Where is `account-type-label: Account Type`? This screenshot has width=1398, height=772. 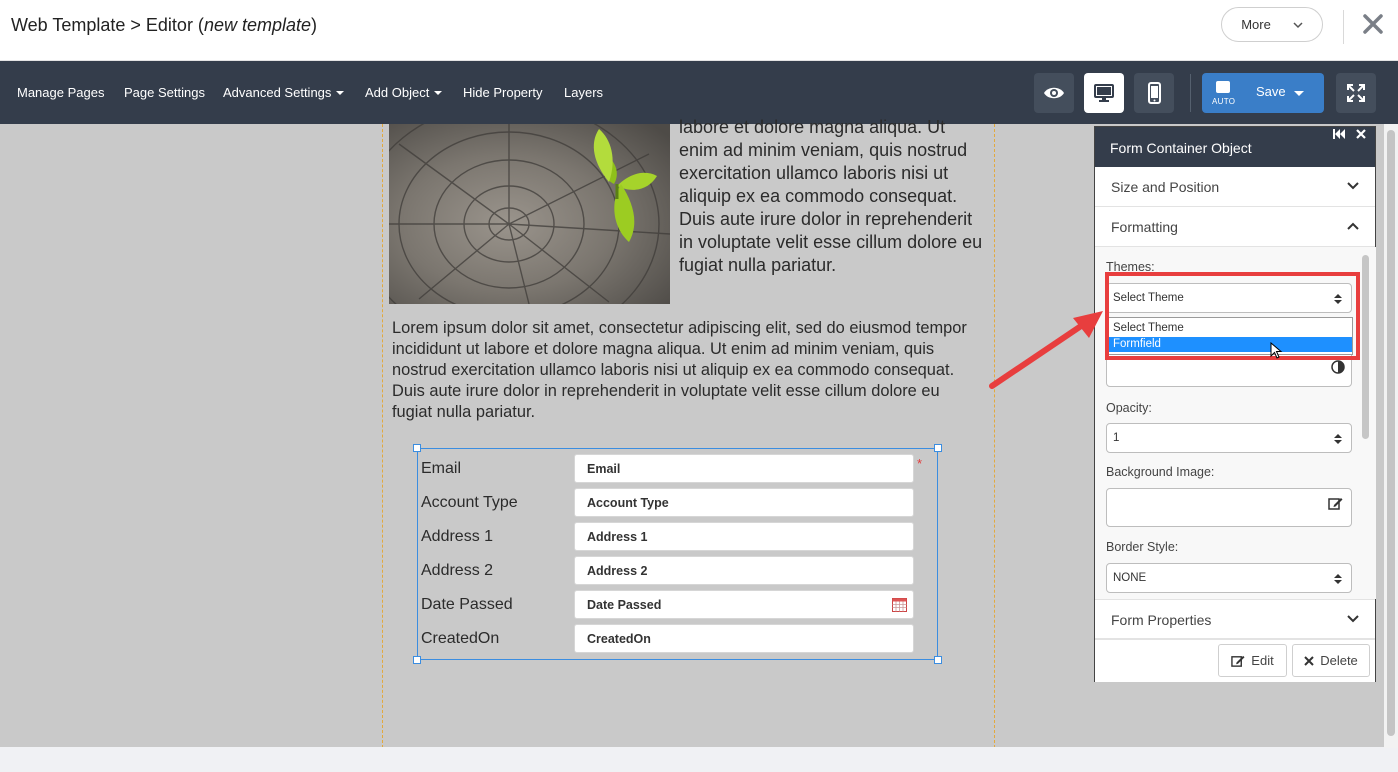
account-type-label: Account Type is located at coordinates (469, 502).